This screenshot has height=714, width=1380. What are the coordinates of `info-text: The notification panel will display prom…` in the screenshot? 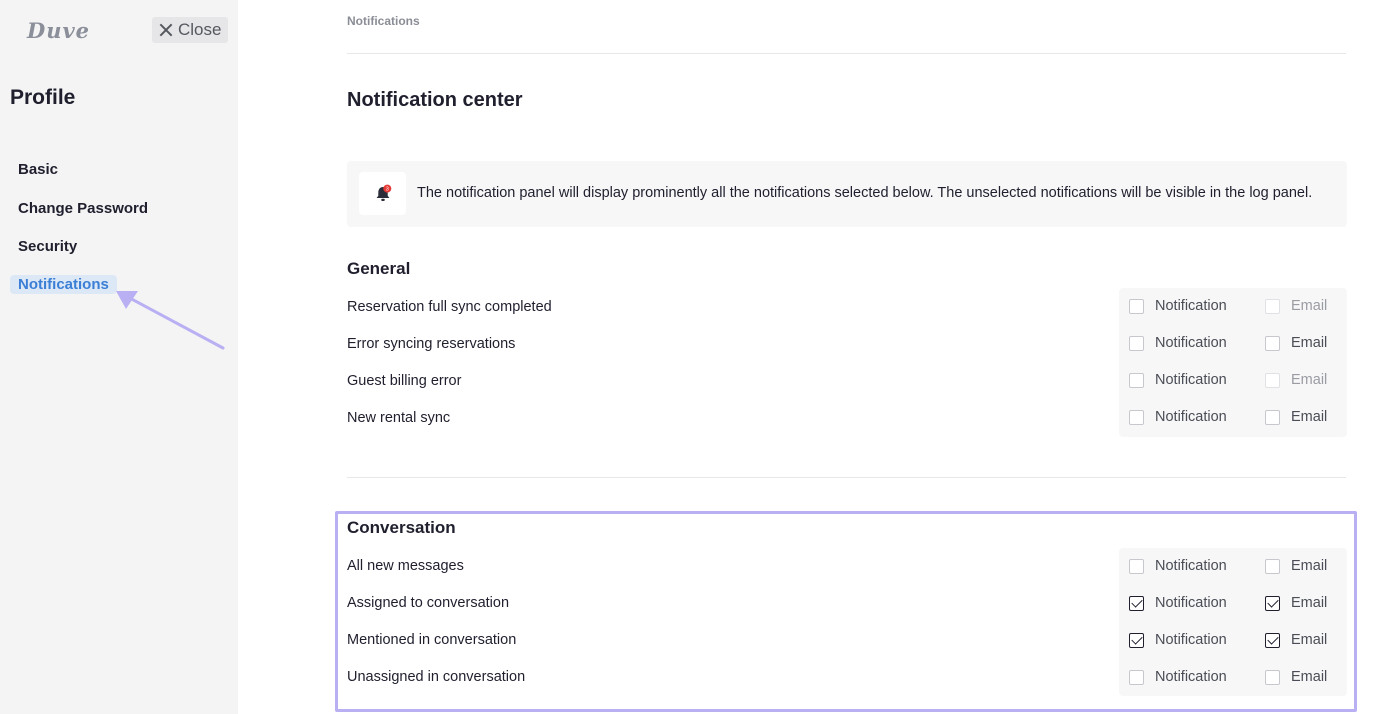 It's located at (865, 193).